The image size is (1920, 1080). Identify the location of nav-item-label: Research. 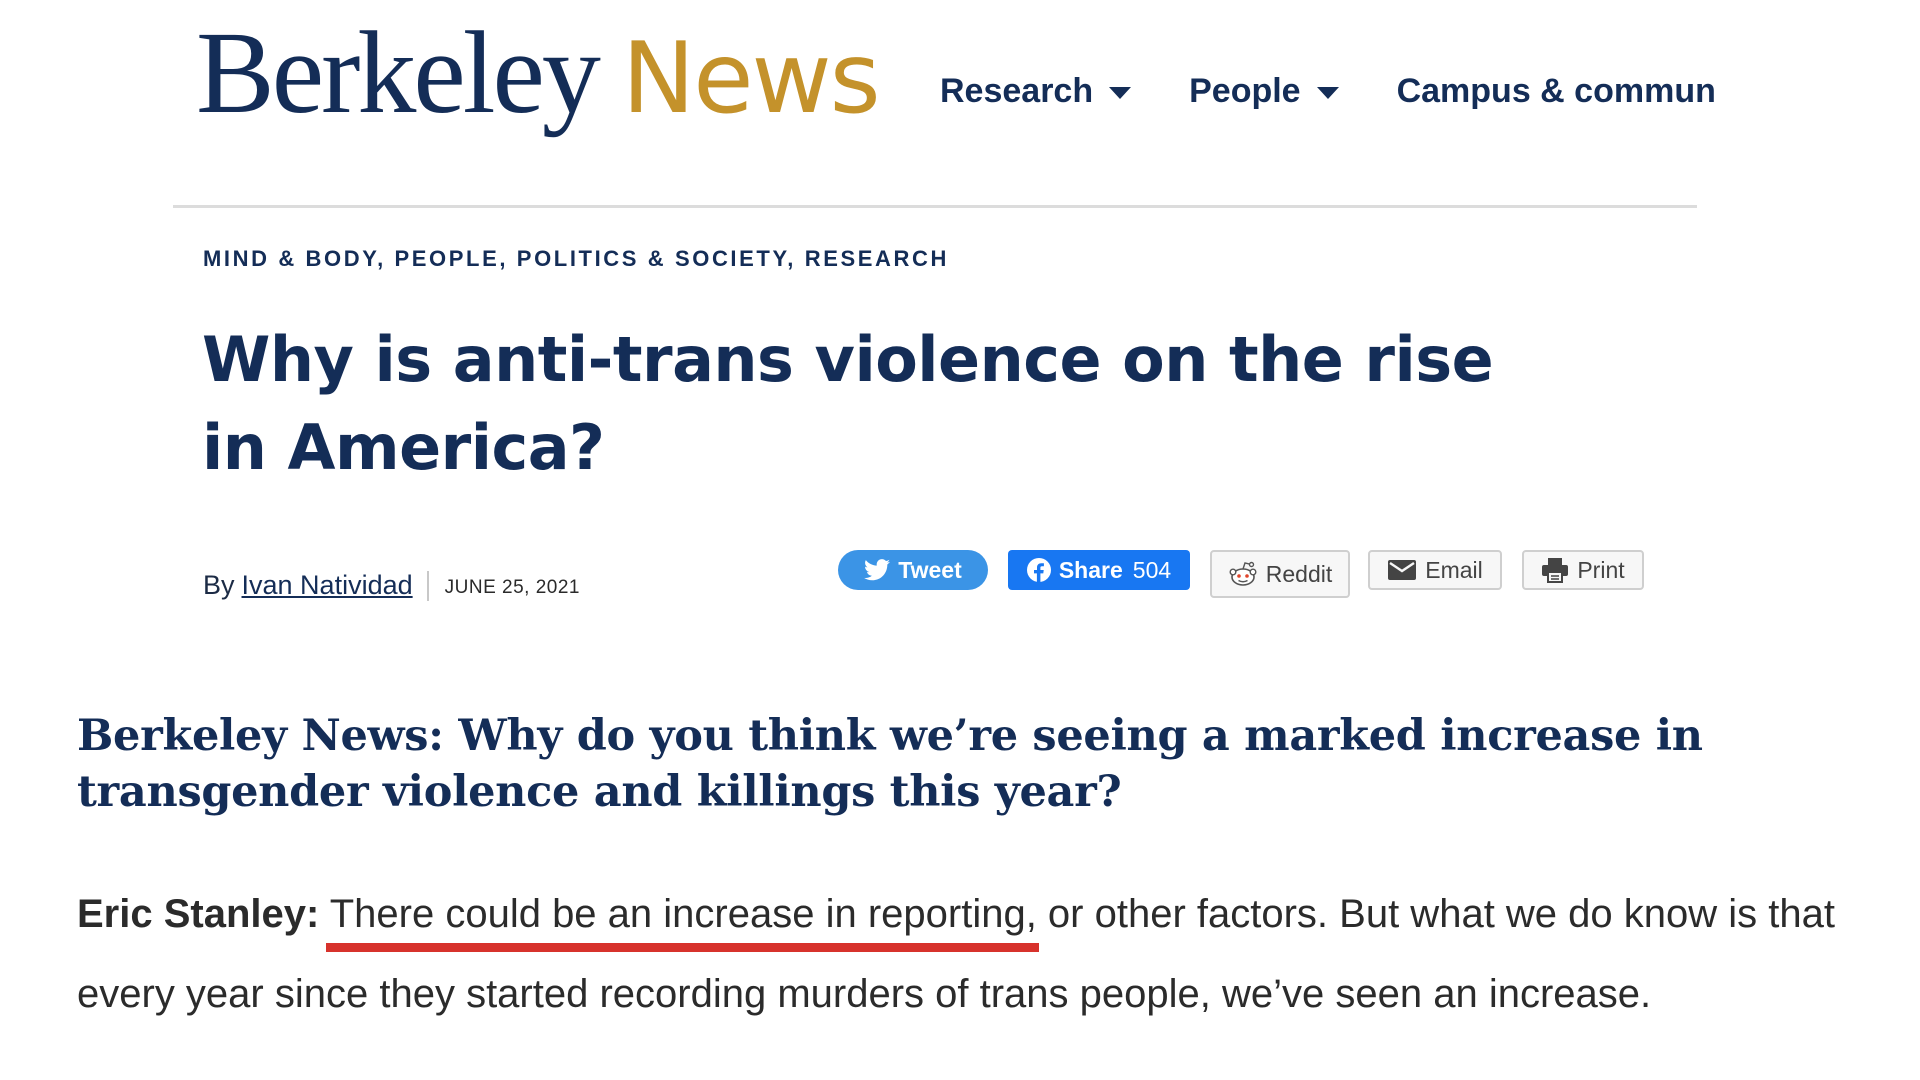
(1017, 91).